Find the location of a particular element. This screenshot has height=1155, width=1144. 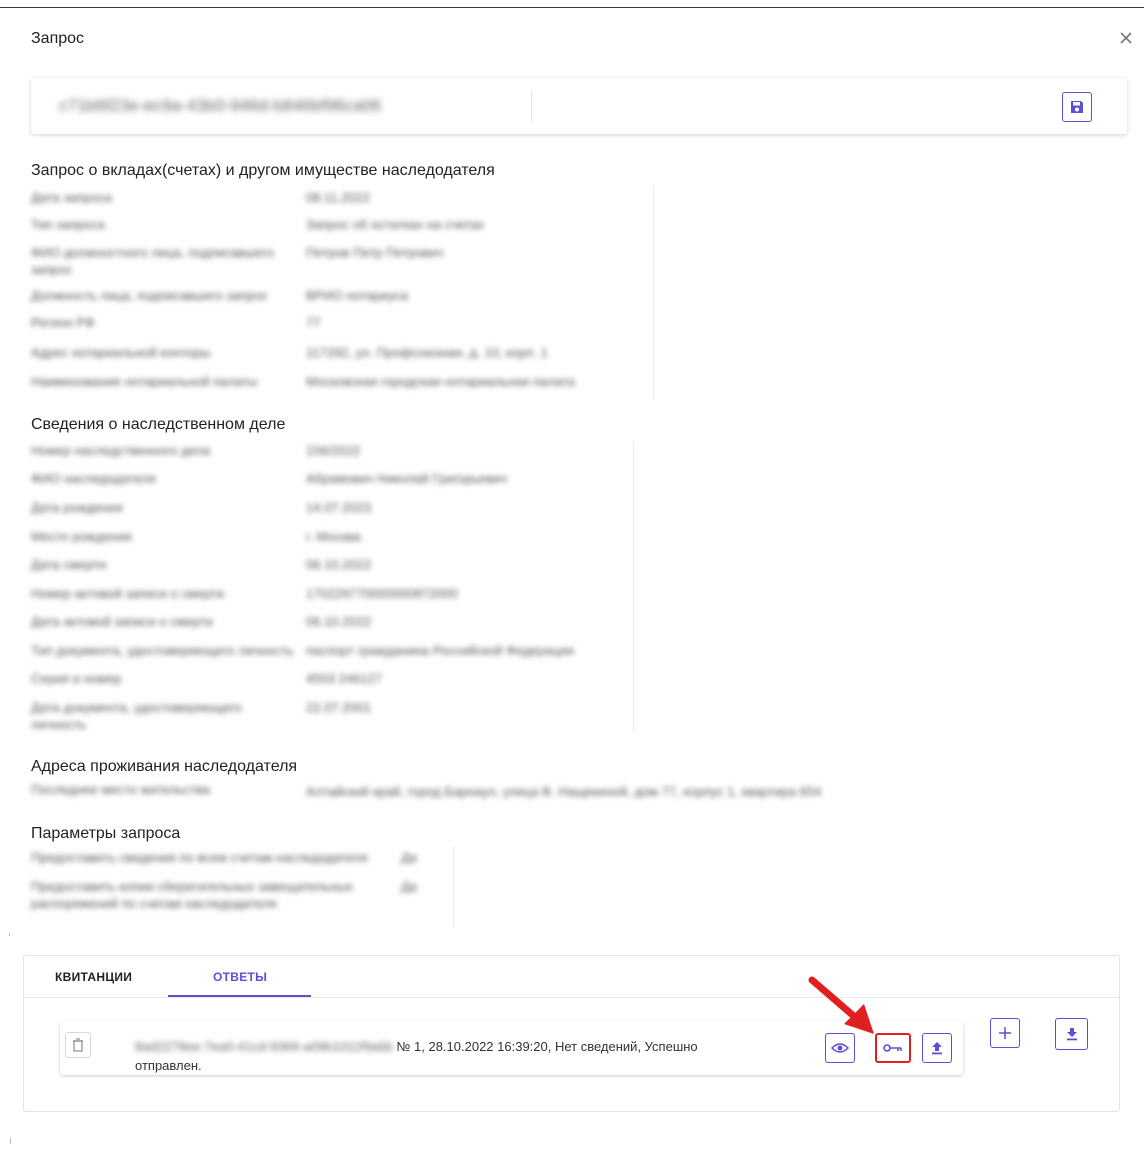

field-label: Должность лица, подписавшего запрос is located at coordinates (149, 295).